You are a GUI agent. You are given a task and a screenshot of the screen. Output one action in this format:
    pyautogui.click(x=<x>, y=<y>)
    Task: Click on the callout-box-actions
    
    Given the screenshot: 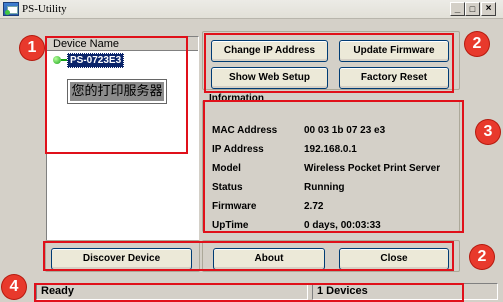 What is the action you would take?
    pyautogui.click(x=329, y=63)
    